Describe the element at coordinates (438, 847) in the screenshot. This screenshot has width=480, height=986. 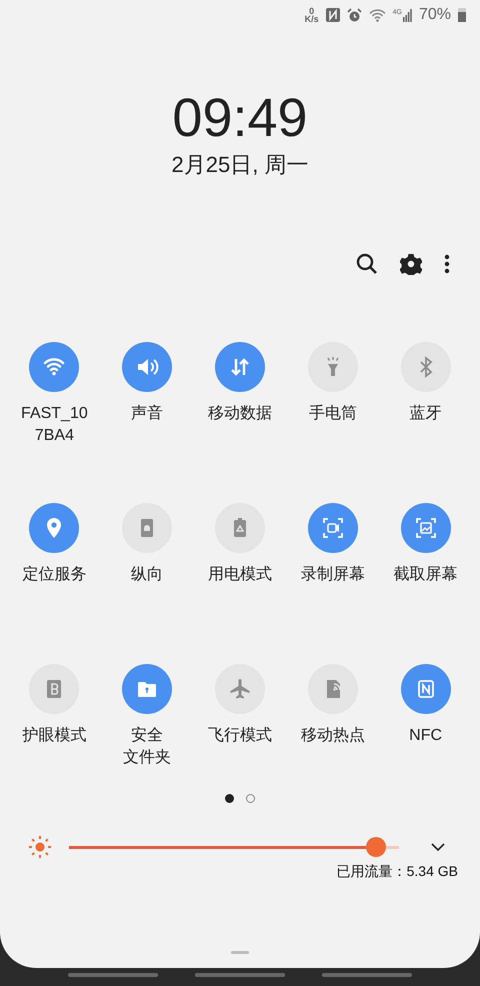
I see `chevron-down-icon` at that location.